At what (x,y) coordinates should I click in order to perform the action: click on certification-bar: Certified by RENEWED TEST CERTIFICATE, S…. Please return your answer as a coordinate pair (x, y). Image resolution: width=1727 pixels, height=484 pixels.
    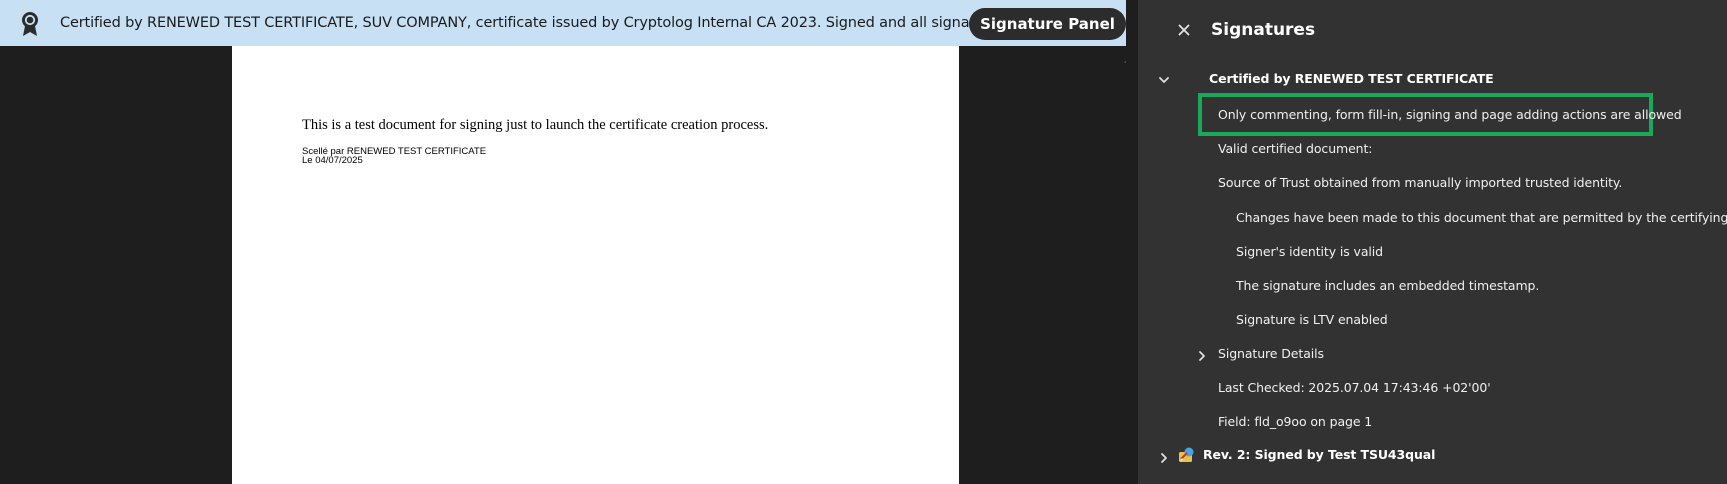
    Looking at the image, I should click on (563, 23).